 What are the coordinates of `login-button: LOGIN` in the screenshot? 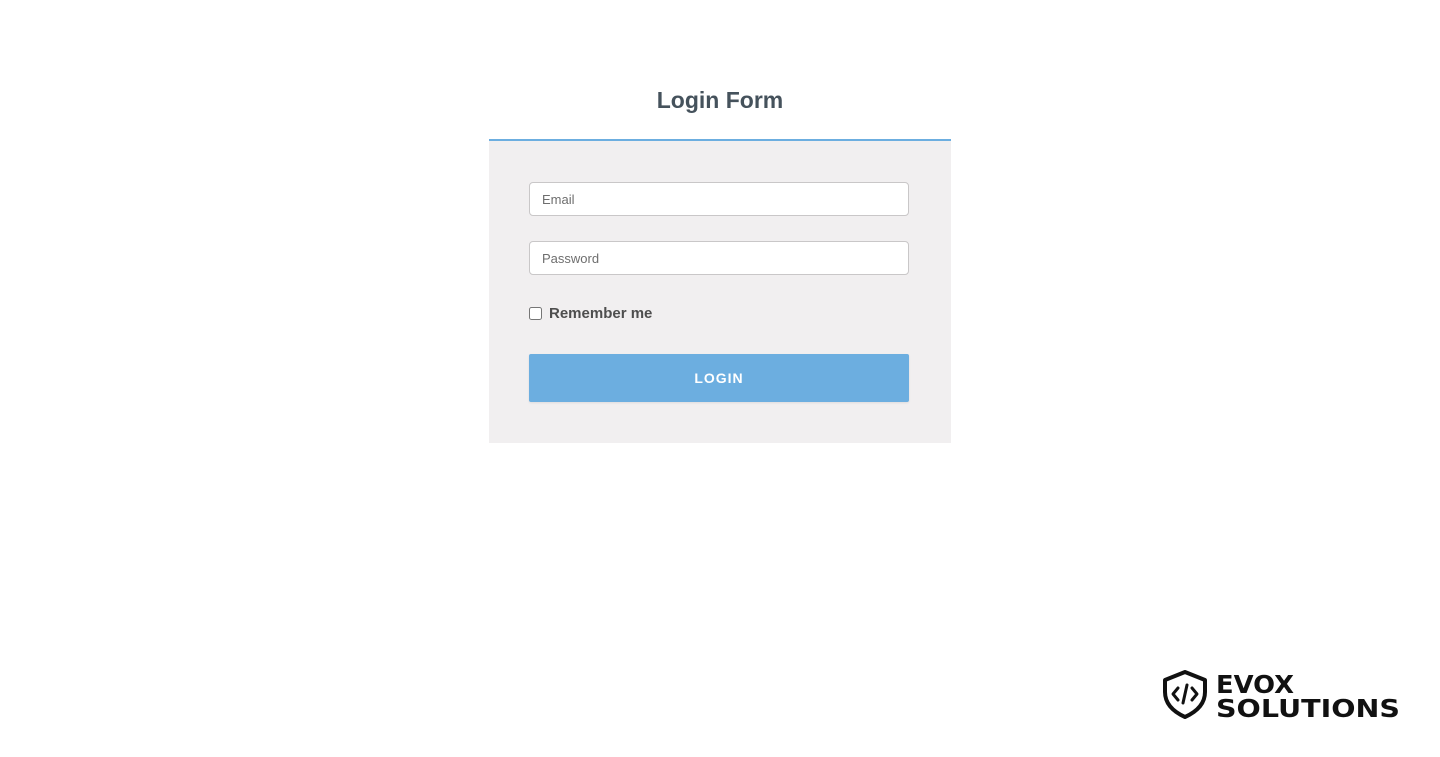 It's located at (719, 378).